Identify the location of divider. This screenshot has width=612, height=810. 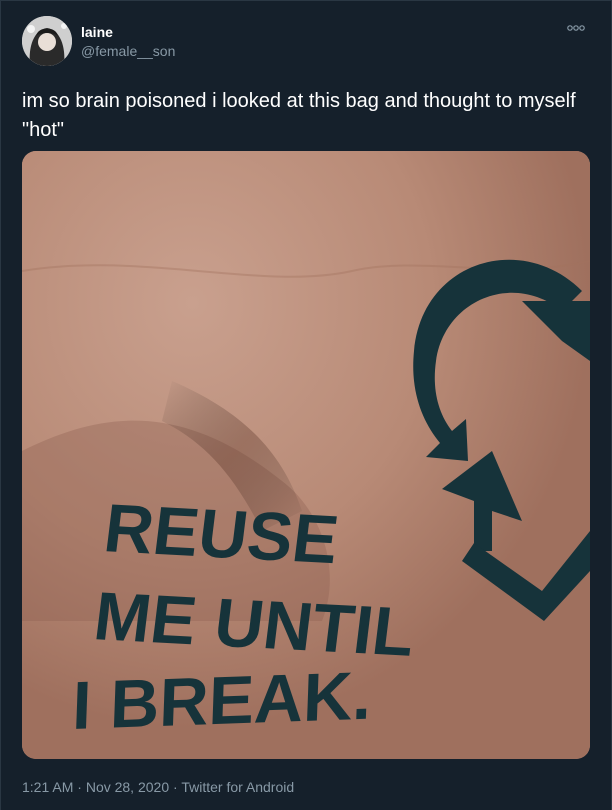
(306, 0).